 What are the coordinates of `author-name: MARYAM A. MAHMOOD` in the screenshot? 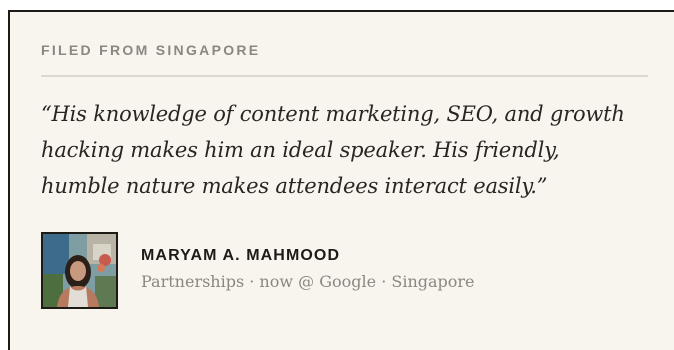 It's located at (241, 255).